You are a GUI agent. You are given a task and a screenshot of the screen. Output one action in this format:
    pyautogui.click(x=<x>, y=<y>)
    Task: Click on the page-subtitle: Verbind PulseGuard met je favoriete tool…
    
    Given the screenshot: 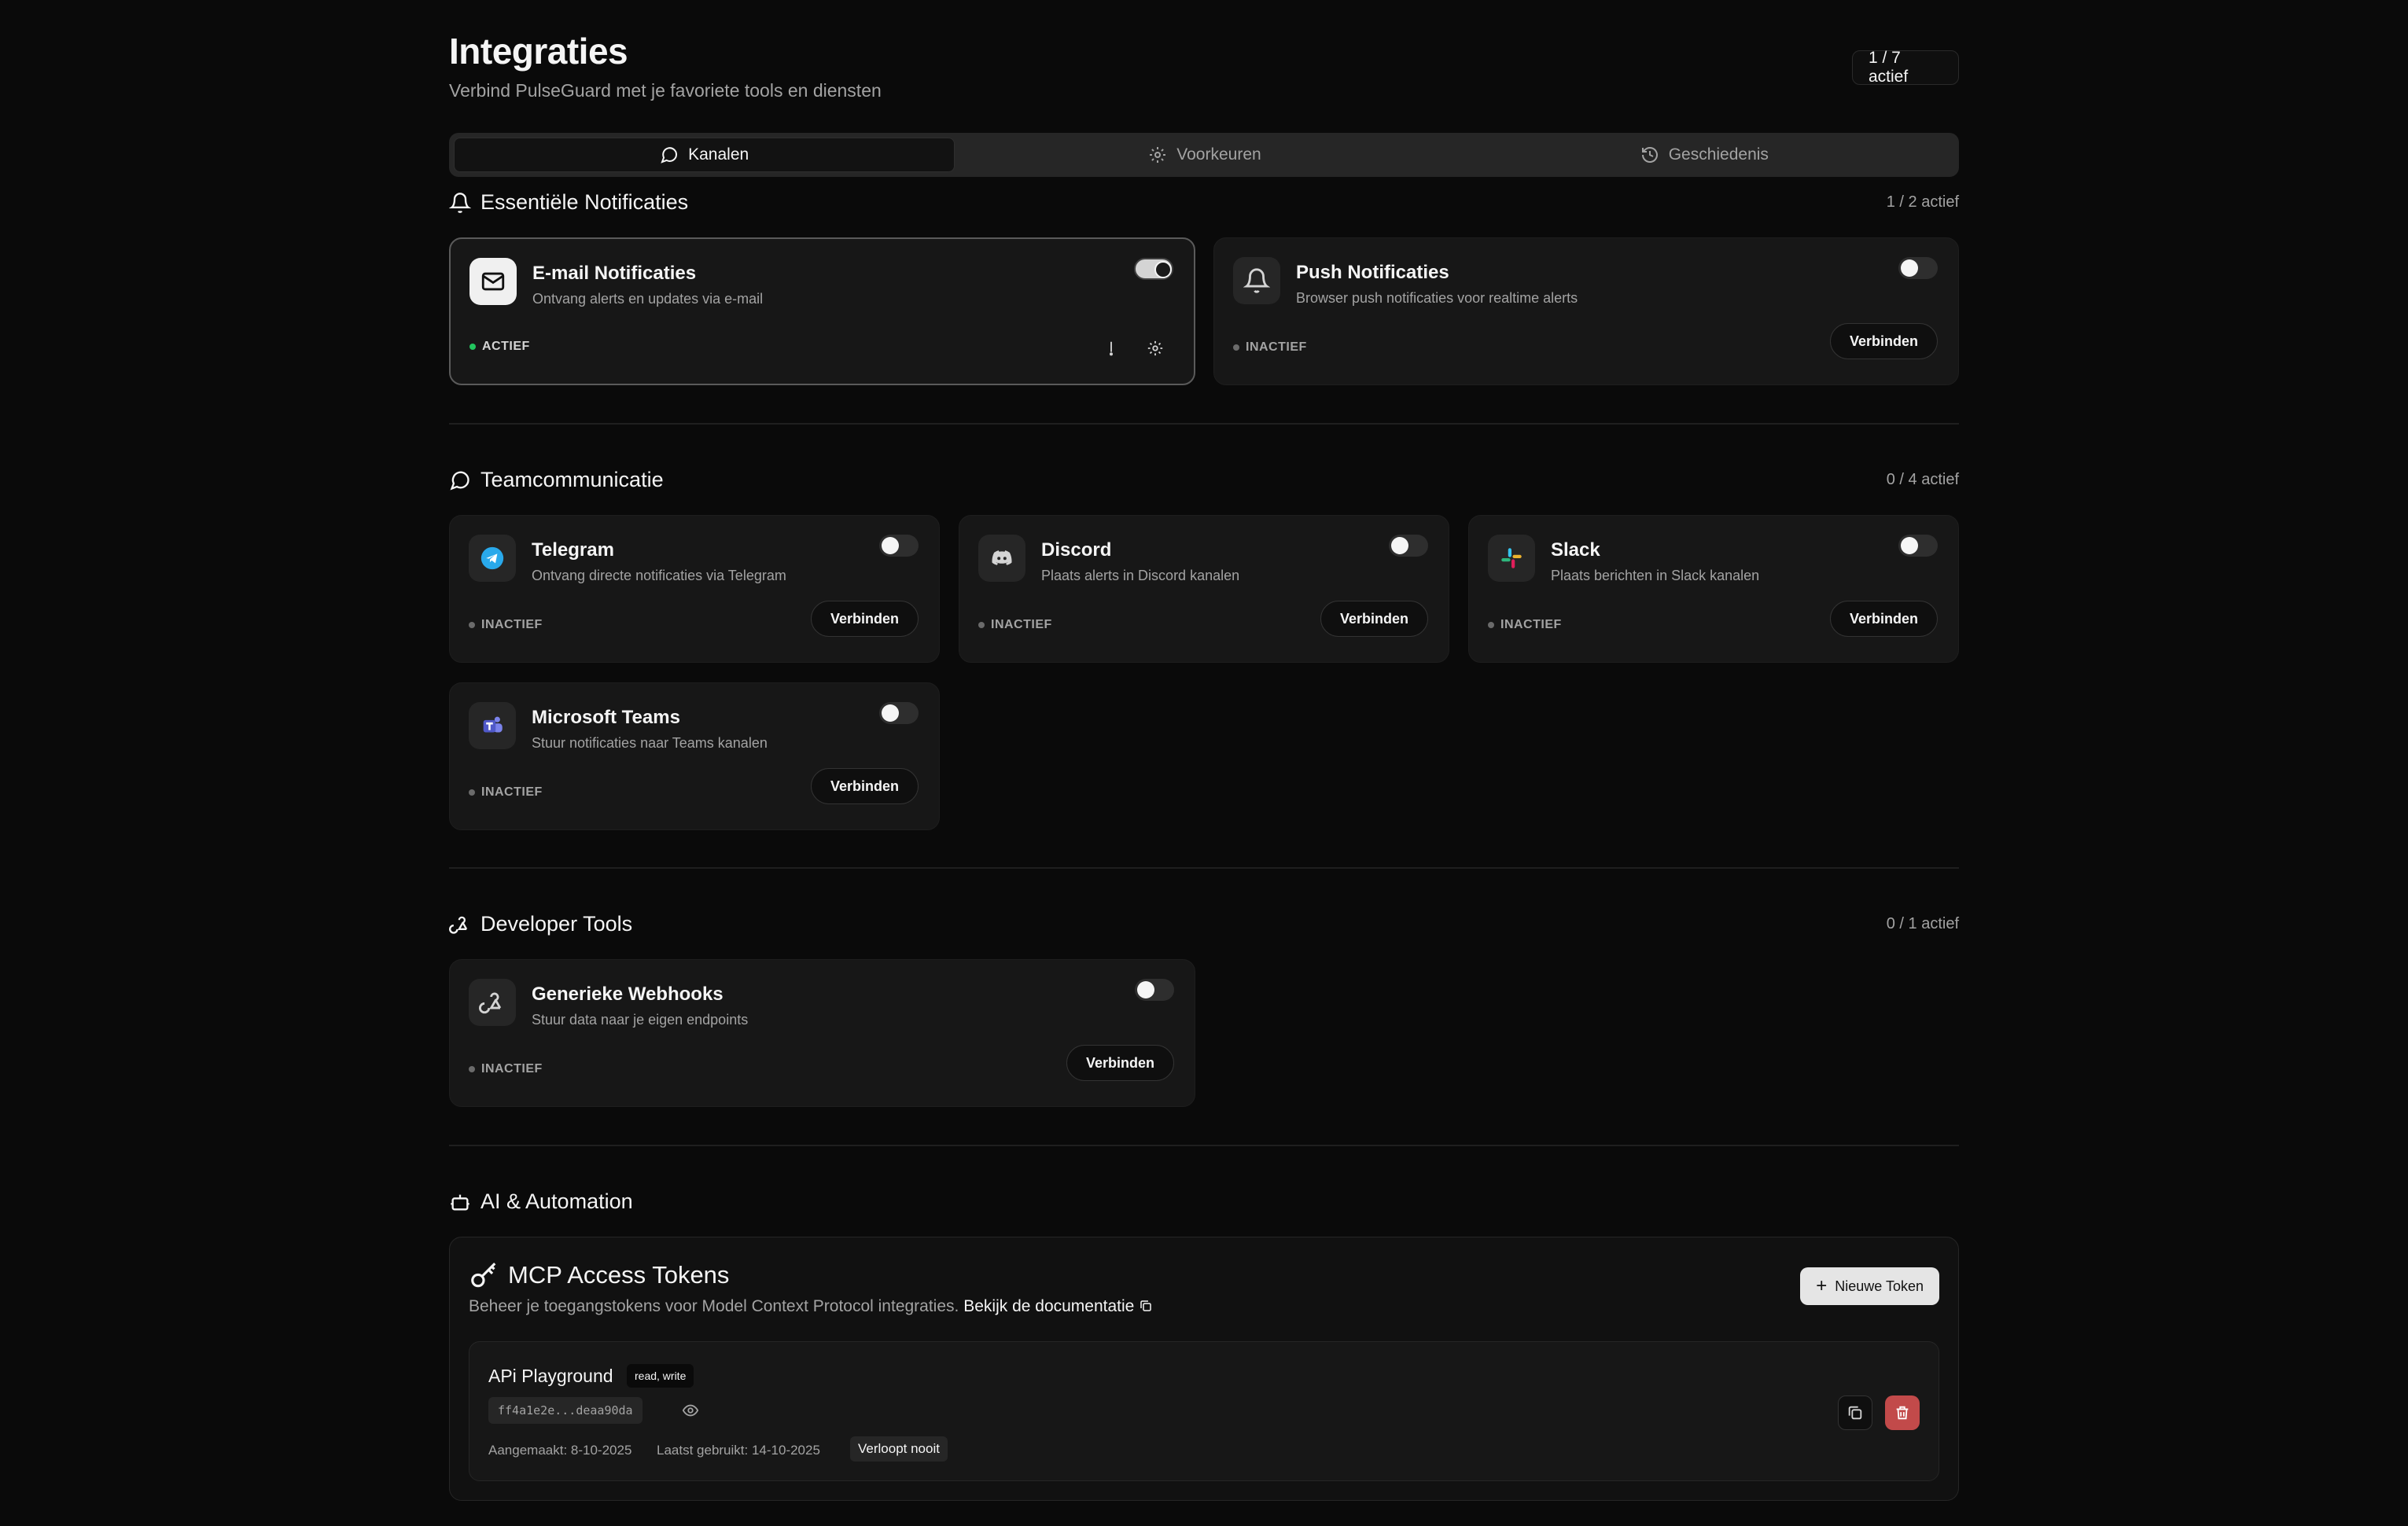 What is the action you would take?
    pyautogui.click(x=665, y=90)
    